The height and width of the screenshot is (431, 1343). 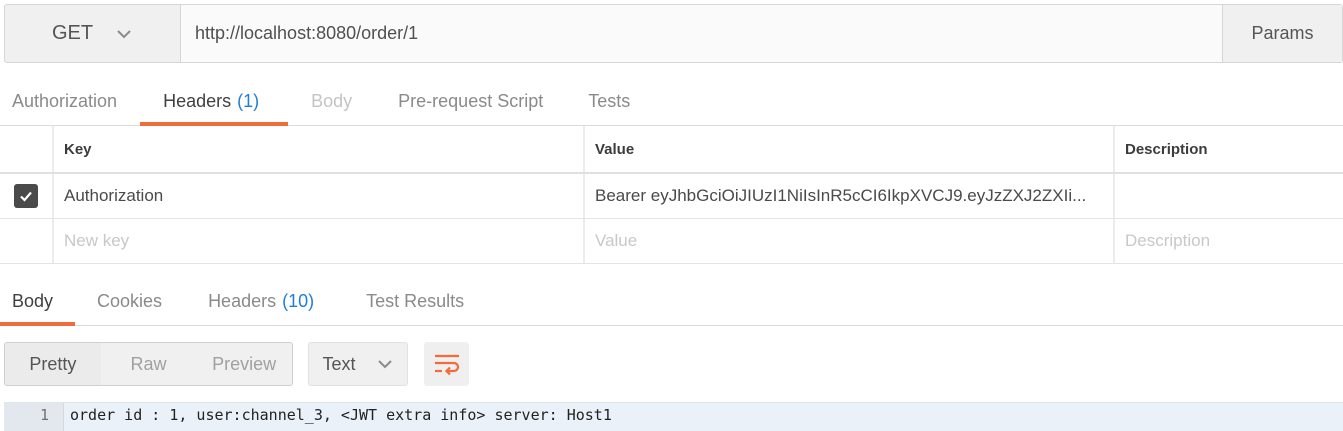 I want to click on tab-authorization: Authorization, so click(x=64, y=101).